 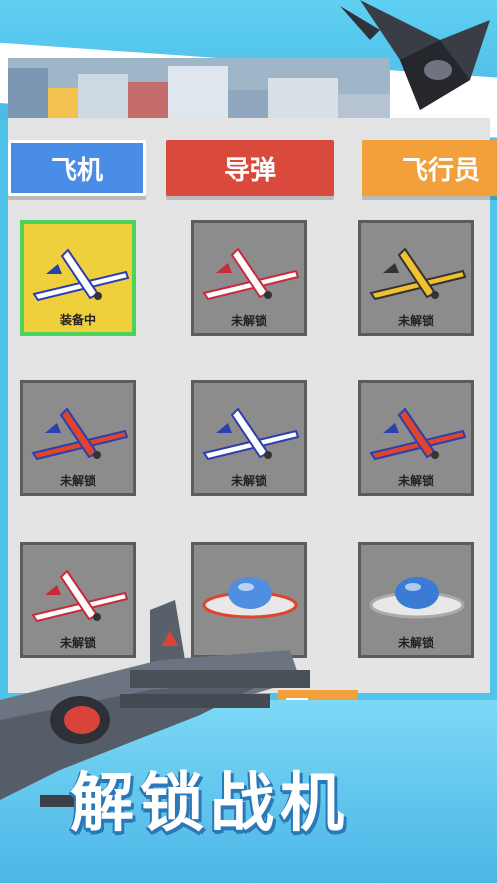 I want to click on slogan-text: 解锁战机, so click(x=210, y=804).